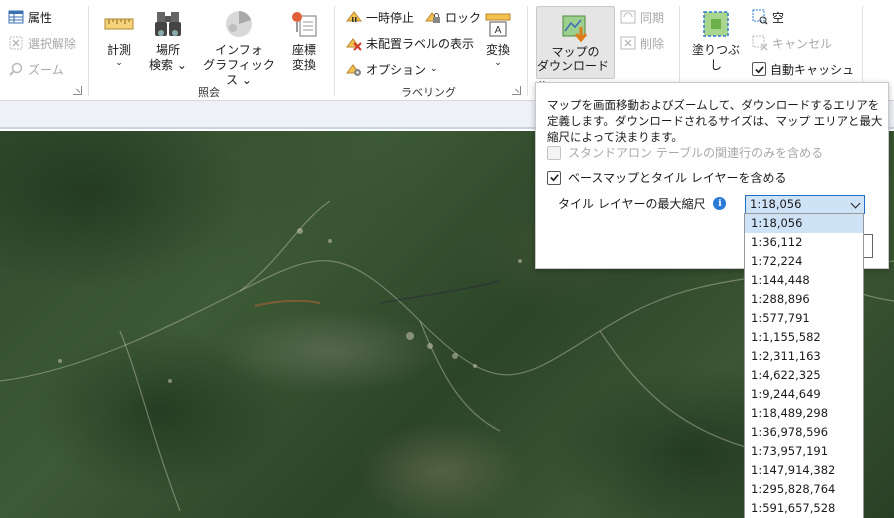 Image resolution: width=894 pixels, height=518 pixels. What do you see at coordinates (77, 90) in the screenshot?
I see `selection-group-launcher-icon` at bounding box center [77, 90].